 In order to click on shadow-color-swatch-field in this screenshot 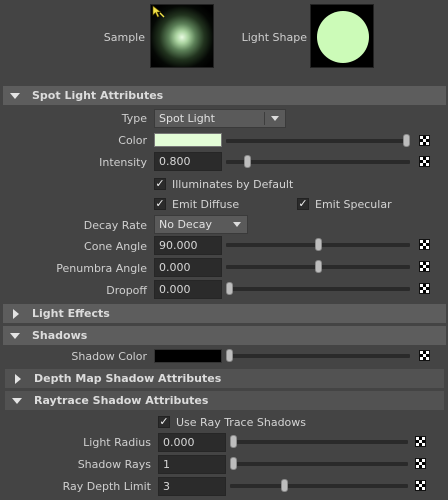, I will do `click(188, 356)`.